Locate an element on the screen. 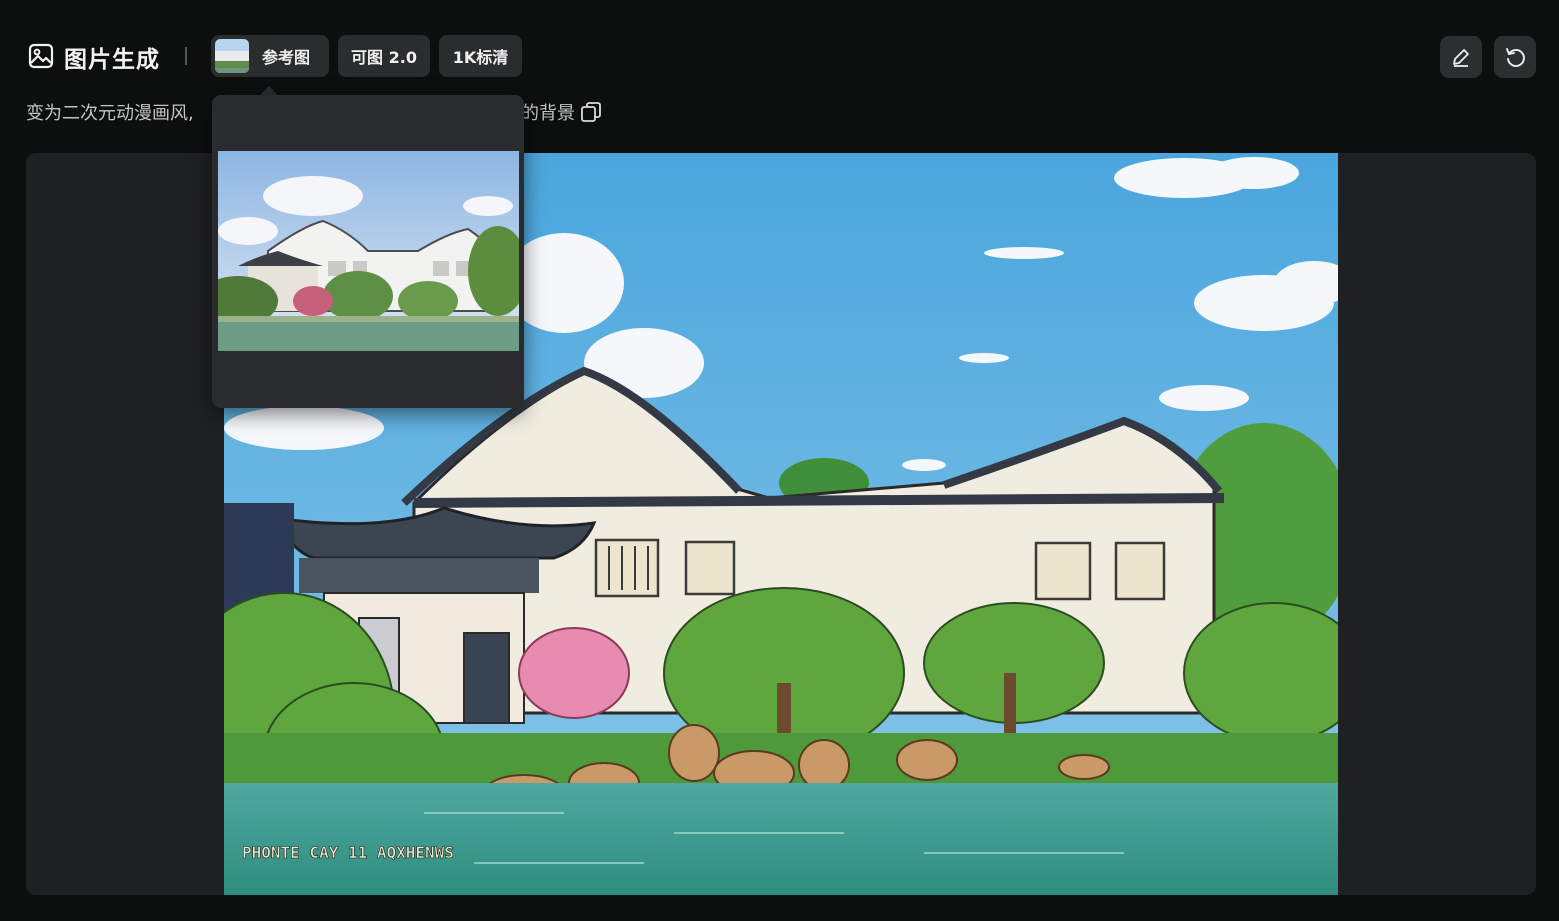 The image size is (1559, 921). watermark-text: PHONTE CAY 11 AQXHENWS is located at coordinates (348, 852).